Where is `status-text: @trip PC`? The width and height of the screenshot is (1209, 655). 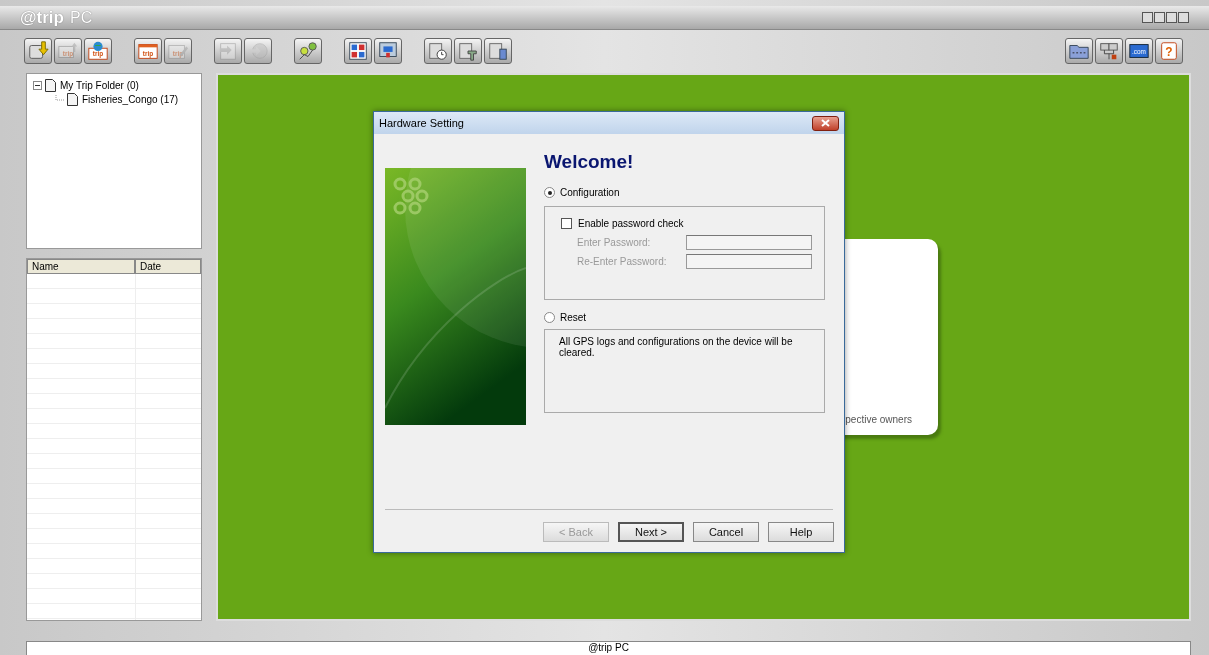 status-text: @trip PC is located at coordinates (608, 648).